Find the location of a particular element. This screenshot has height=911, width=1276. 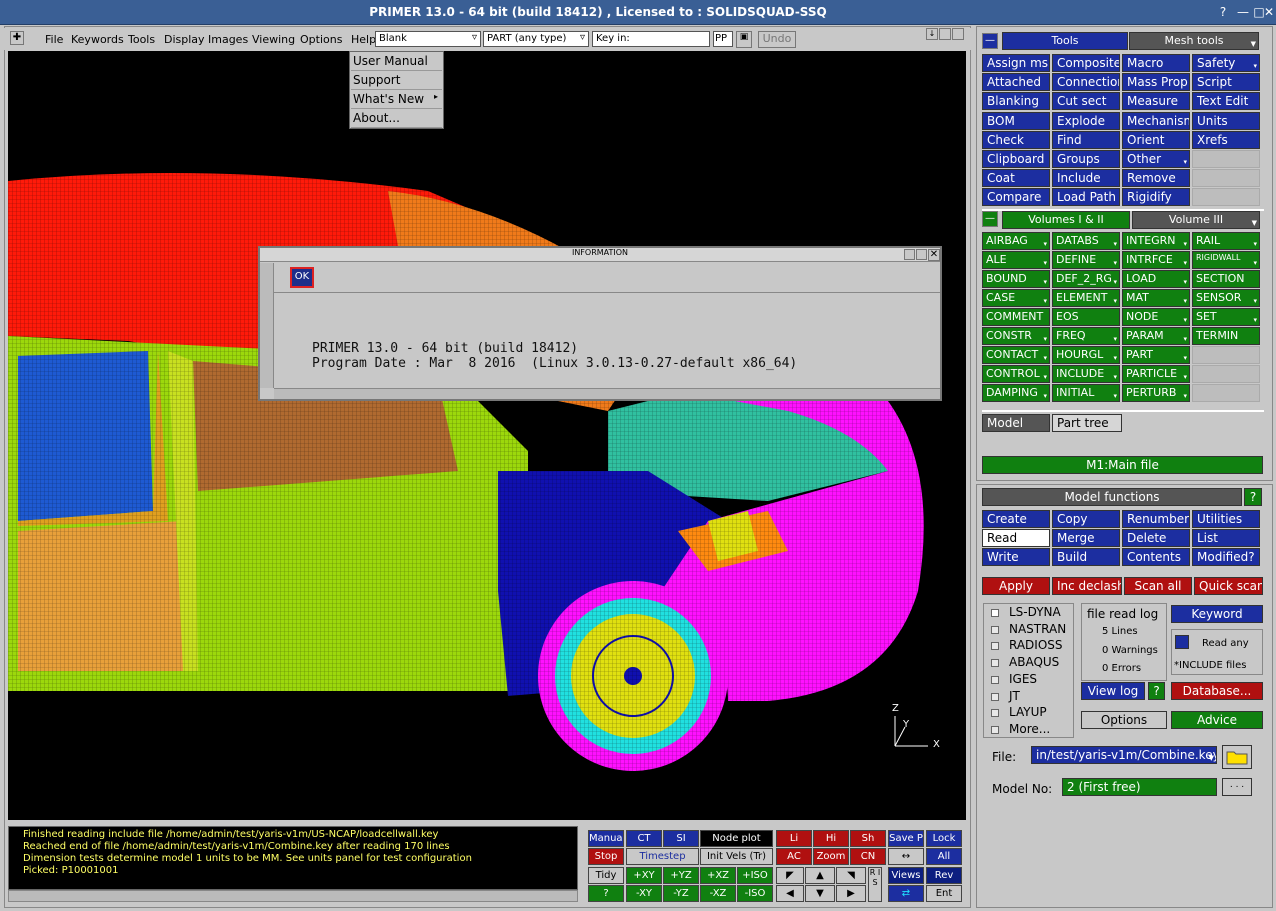

kw-rail: RAIL ▾ is located at coordinates (1226, 241).